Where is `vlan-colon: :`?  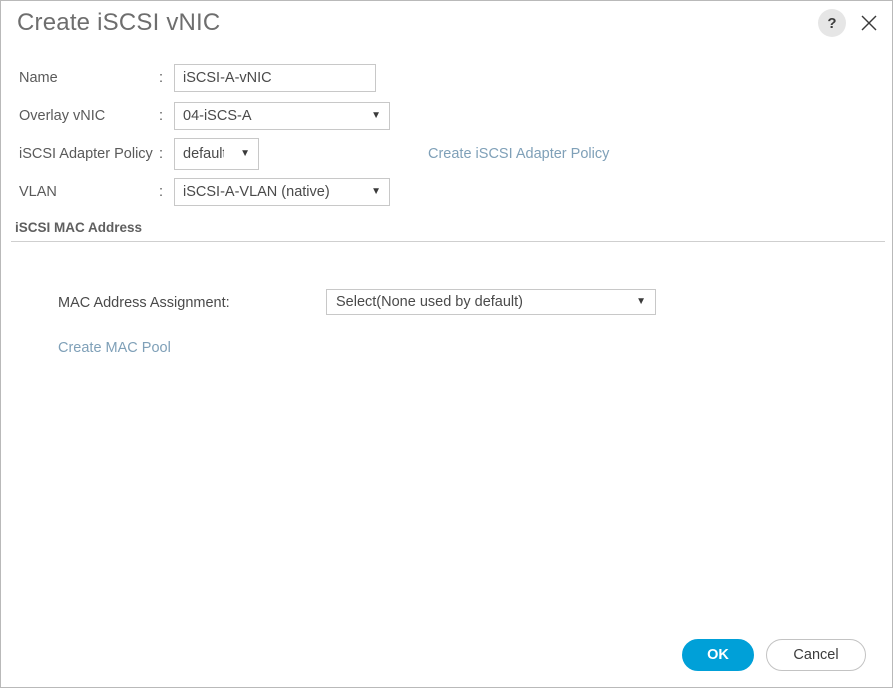 vlan-colon: : is located at coordinates (161, 192).